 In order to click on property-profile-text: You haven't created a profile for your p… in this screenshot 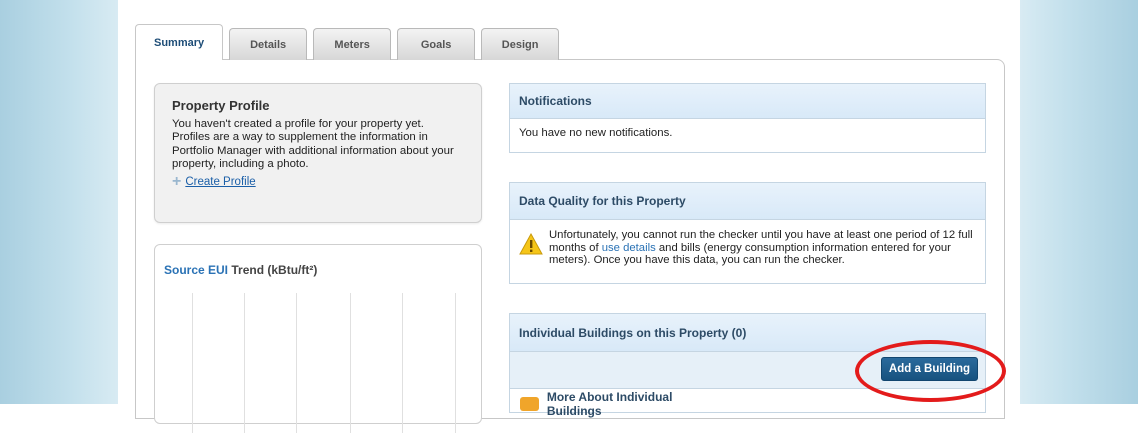, I will do `click(313, 144)`.